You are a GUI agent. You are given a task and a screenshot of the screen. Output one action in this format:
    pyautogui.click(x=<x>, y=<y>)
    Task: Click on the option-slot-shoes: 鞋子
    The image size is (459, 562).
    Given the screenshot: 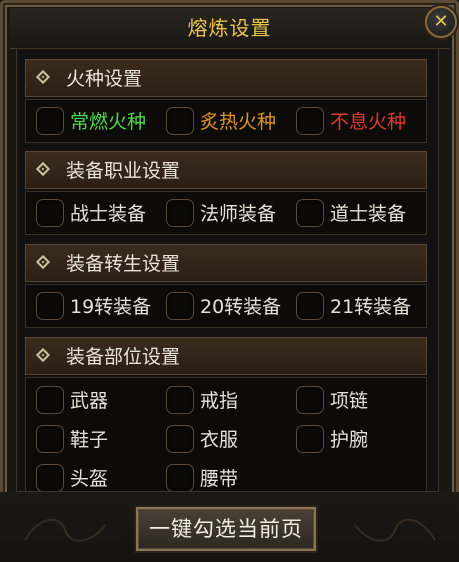 What is the action you would take?
    pyautogui.click(x=96, y=440)
    